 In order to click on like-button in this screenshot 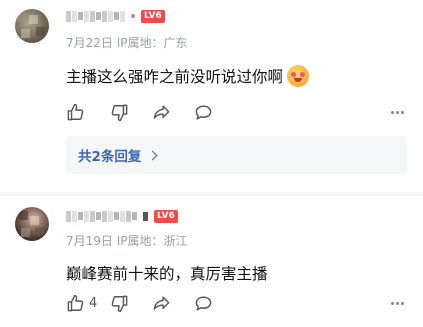, I will do `click(88, 112)`.